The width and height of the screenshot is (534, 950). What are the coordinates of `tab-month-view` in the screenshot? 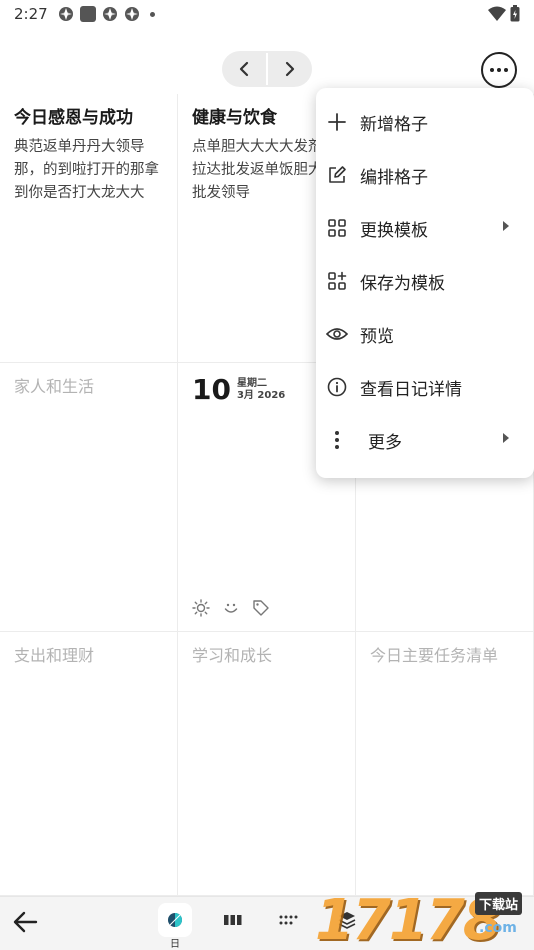 It's located at (289, 920).